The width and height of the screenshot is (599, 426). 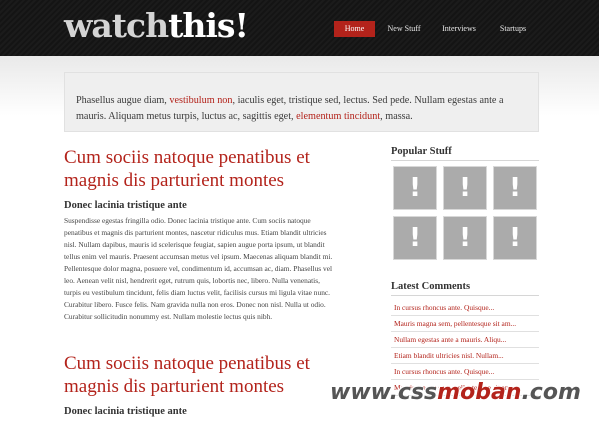 I want to click on nav-new-stuff: New Stuff, so click(x=404, y=29).